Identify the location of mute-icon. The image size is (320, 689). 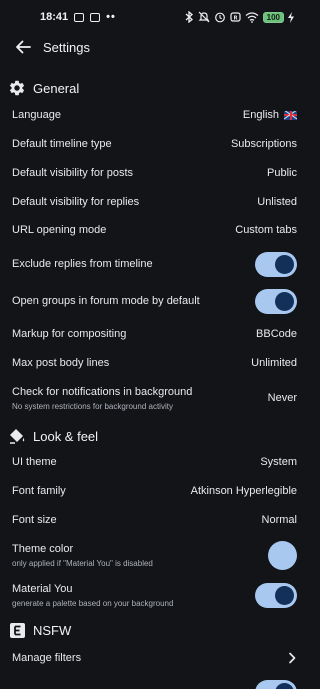
(204, 17).